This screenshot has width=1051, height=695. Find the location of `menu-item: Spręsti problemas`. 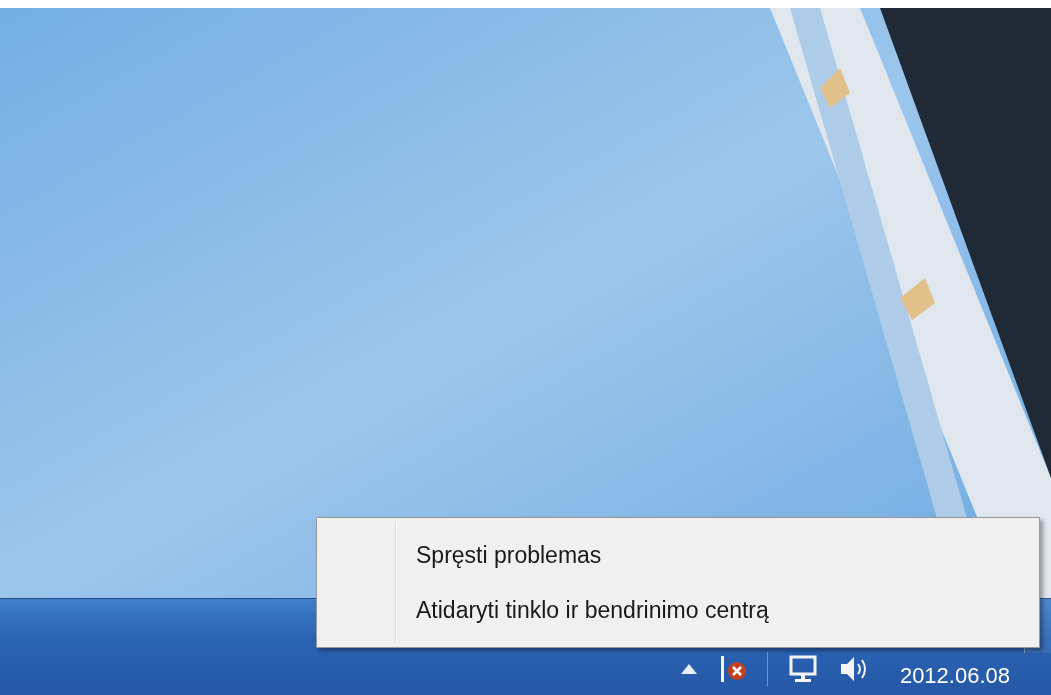

menu-item: Spręsti problemas is located at coordinates (592, 555).